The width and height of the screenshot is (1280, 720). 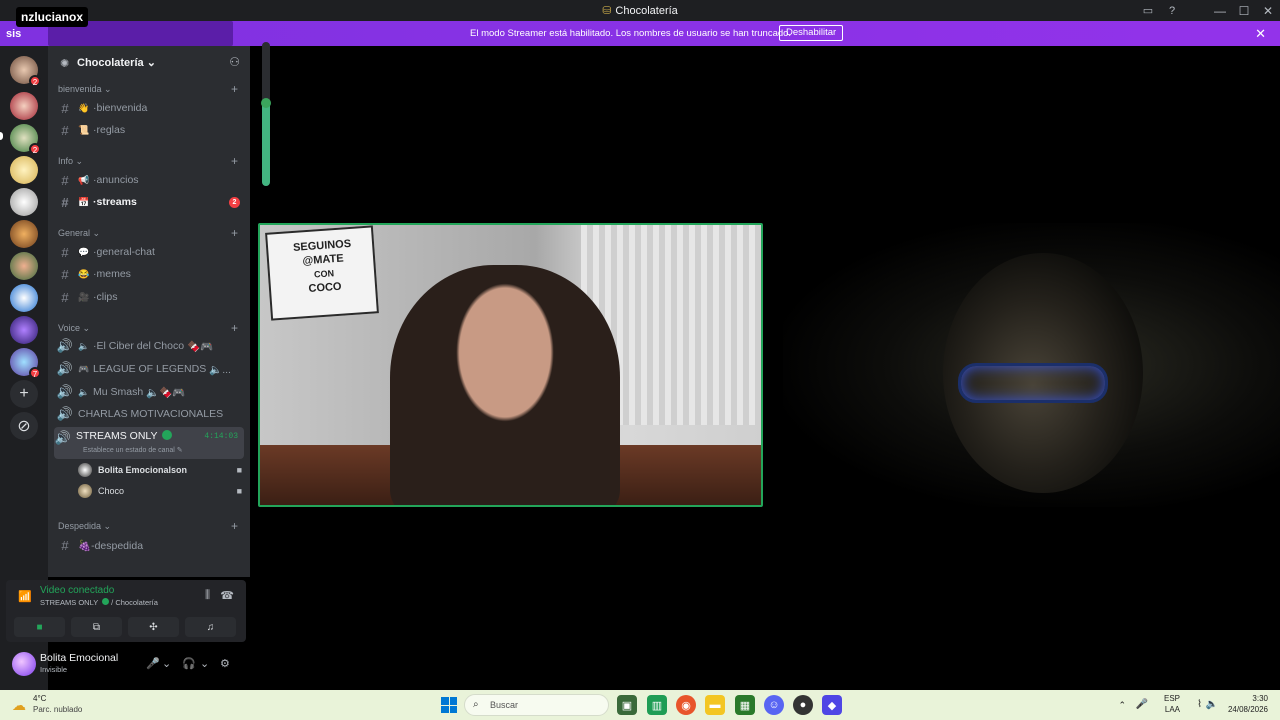 I want to click on channel-reglas: # 📜 · reglas, so click(x=149, y=130).